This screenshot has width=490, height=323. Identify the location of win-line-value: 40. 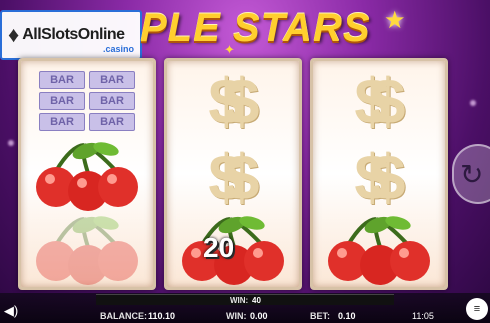
(256, 300).